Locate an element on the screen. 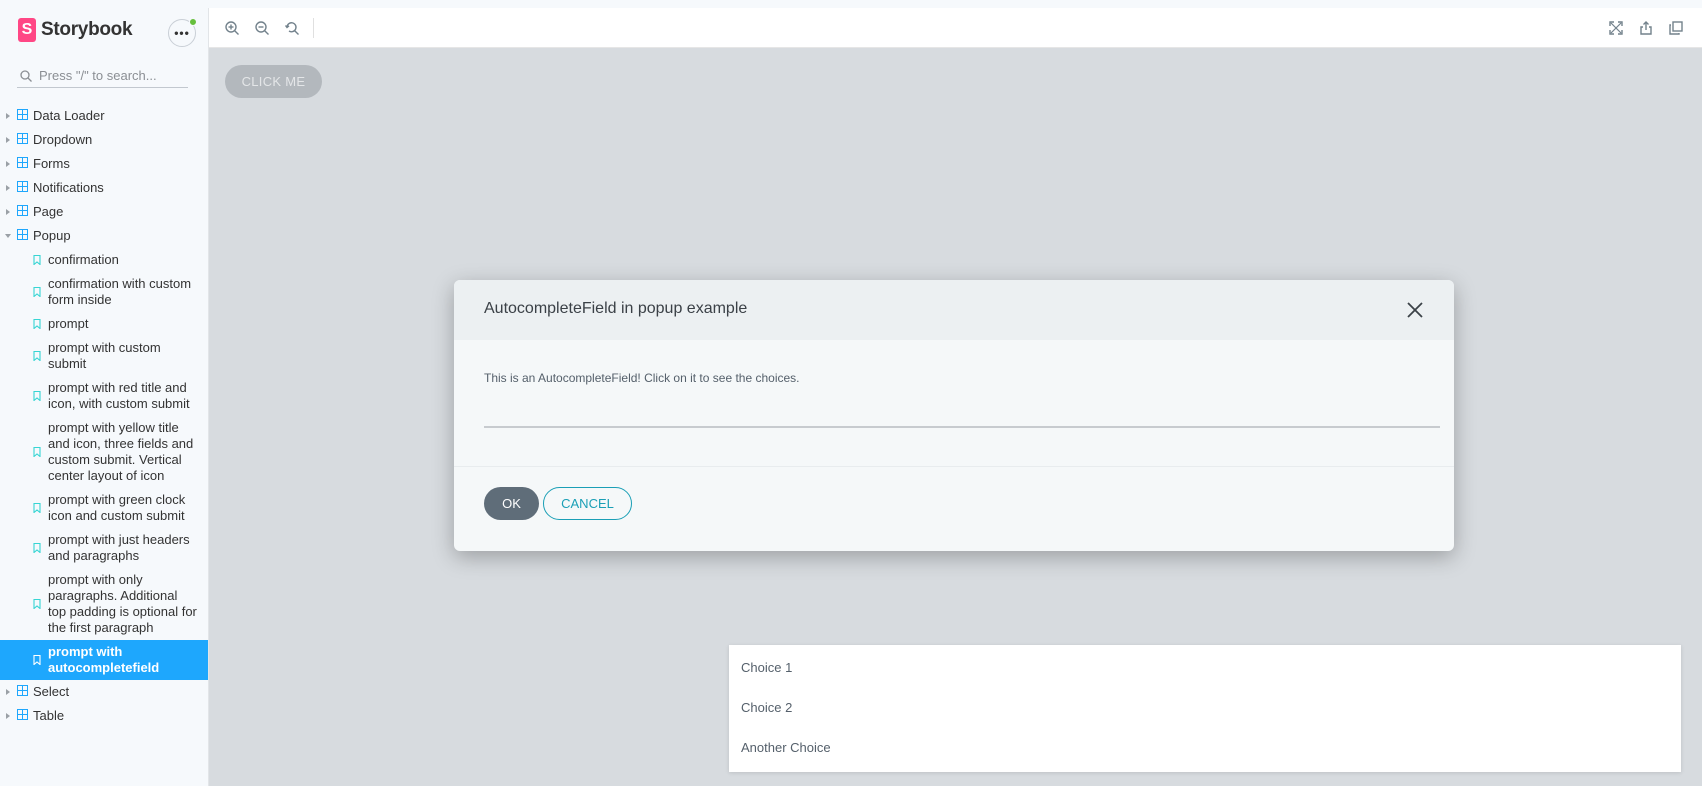  zoom-out-icon is located at coordinates (262, 28).